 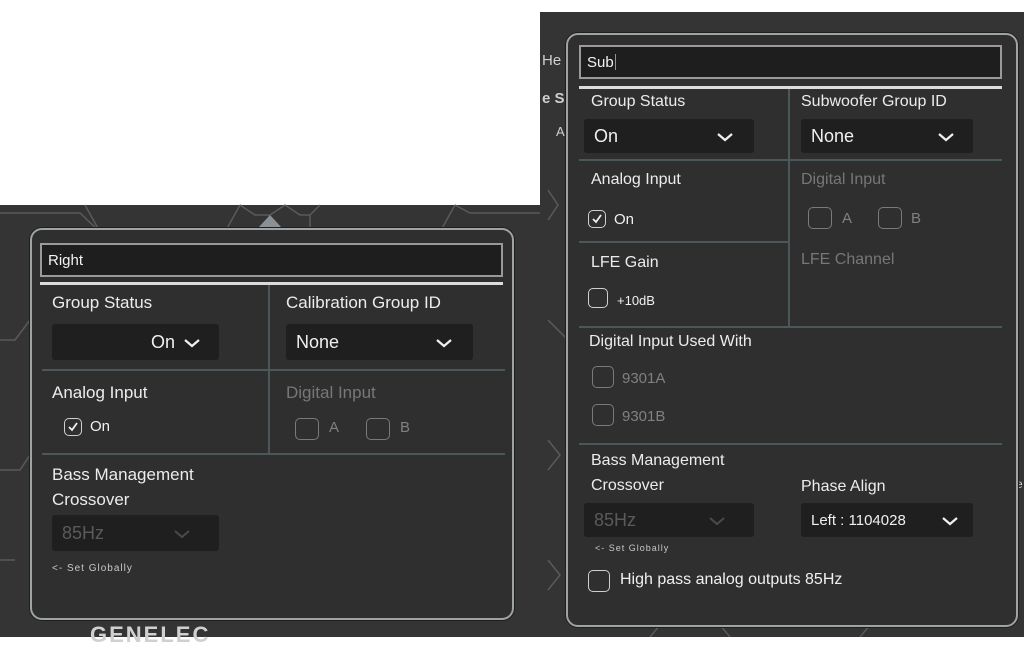 I want to click on right-name-value: Sub, so click(x=600, y=62).